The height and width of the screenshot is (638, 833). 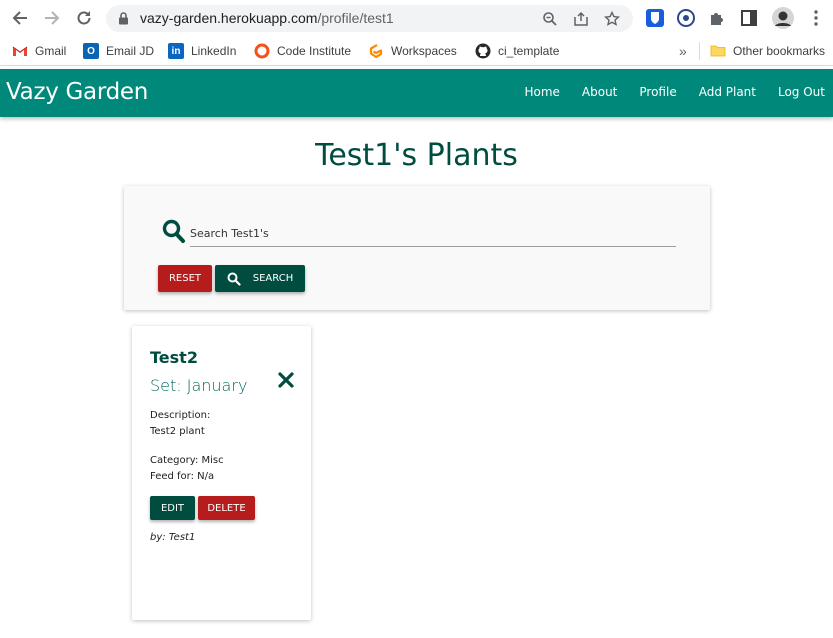 I want to click on browser-toolbar: vazy-garden.herokuapp.com/profile/test1, so click(x=416, y=18).